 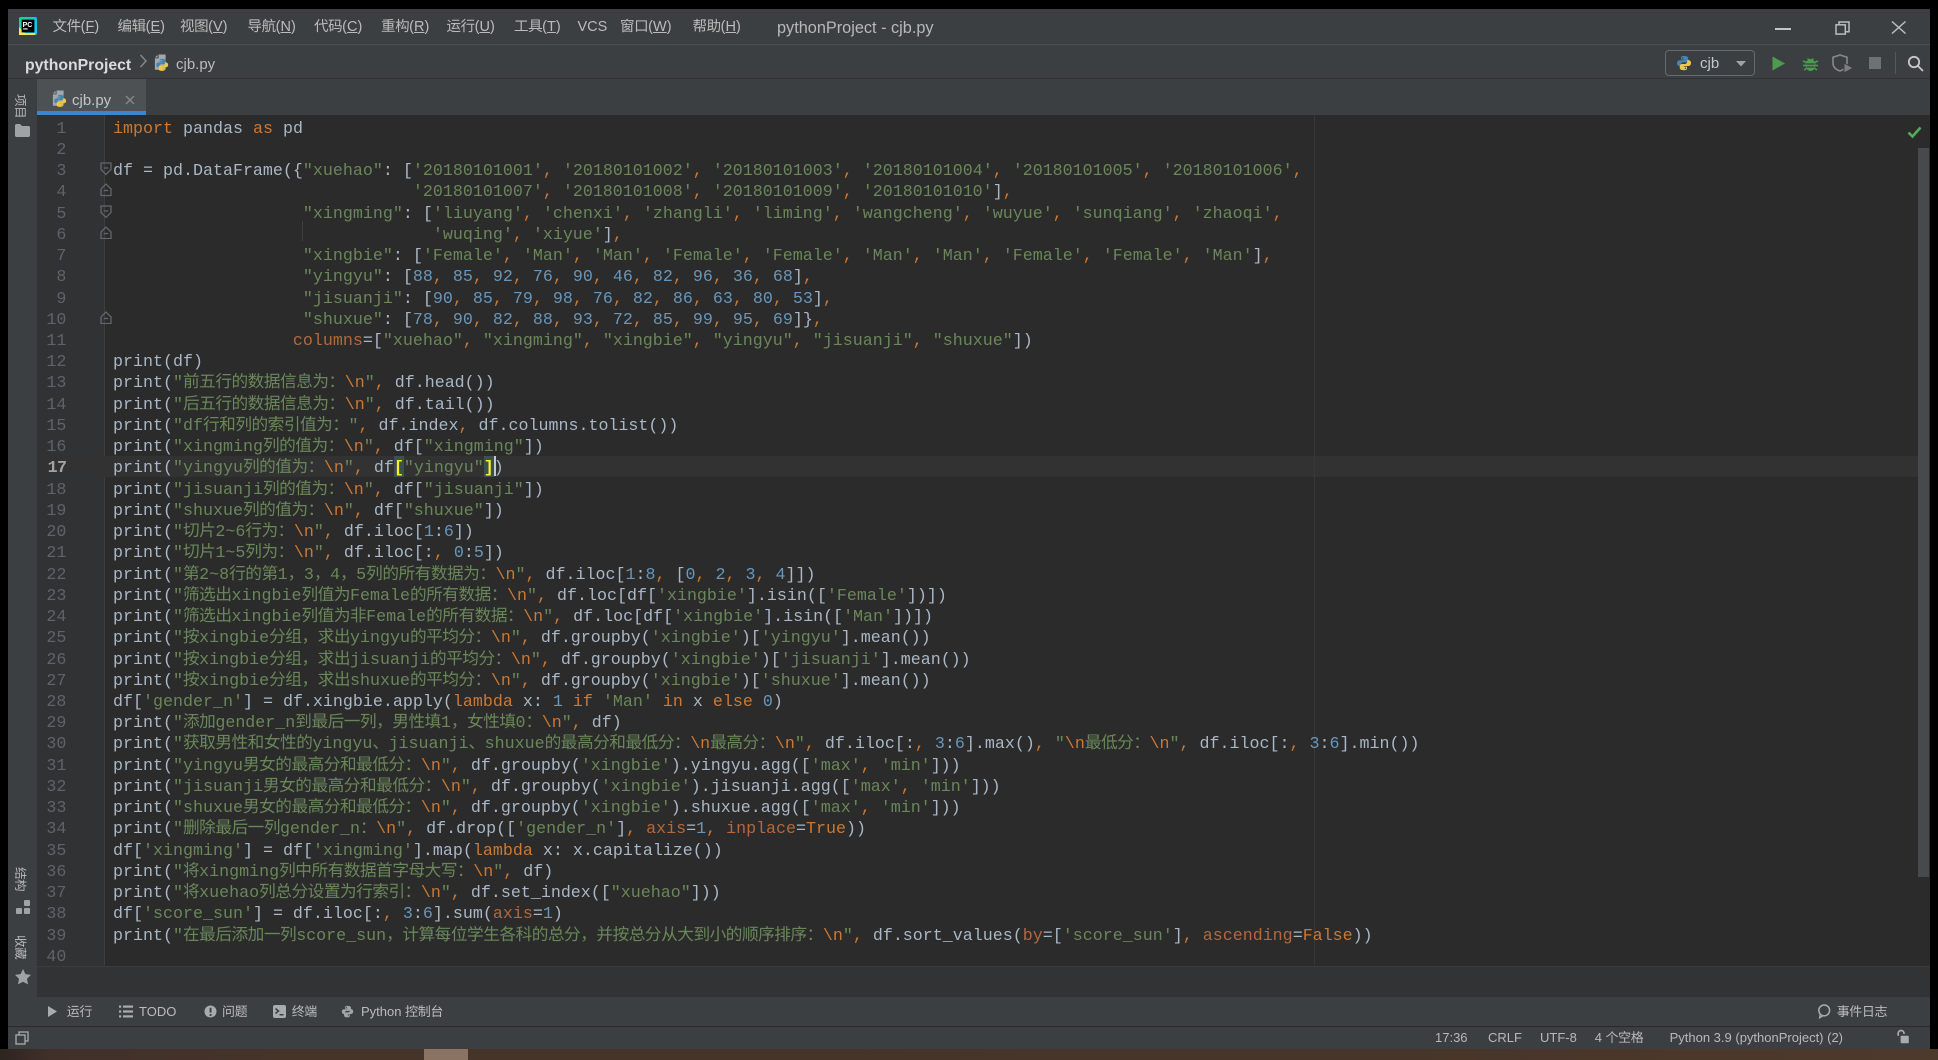 What do you see at coordinates (28, 25) in the screenshot?
I see `svg-text: PC` at bounding box center [28, 25].